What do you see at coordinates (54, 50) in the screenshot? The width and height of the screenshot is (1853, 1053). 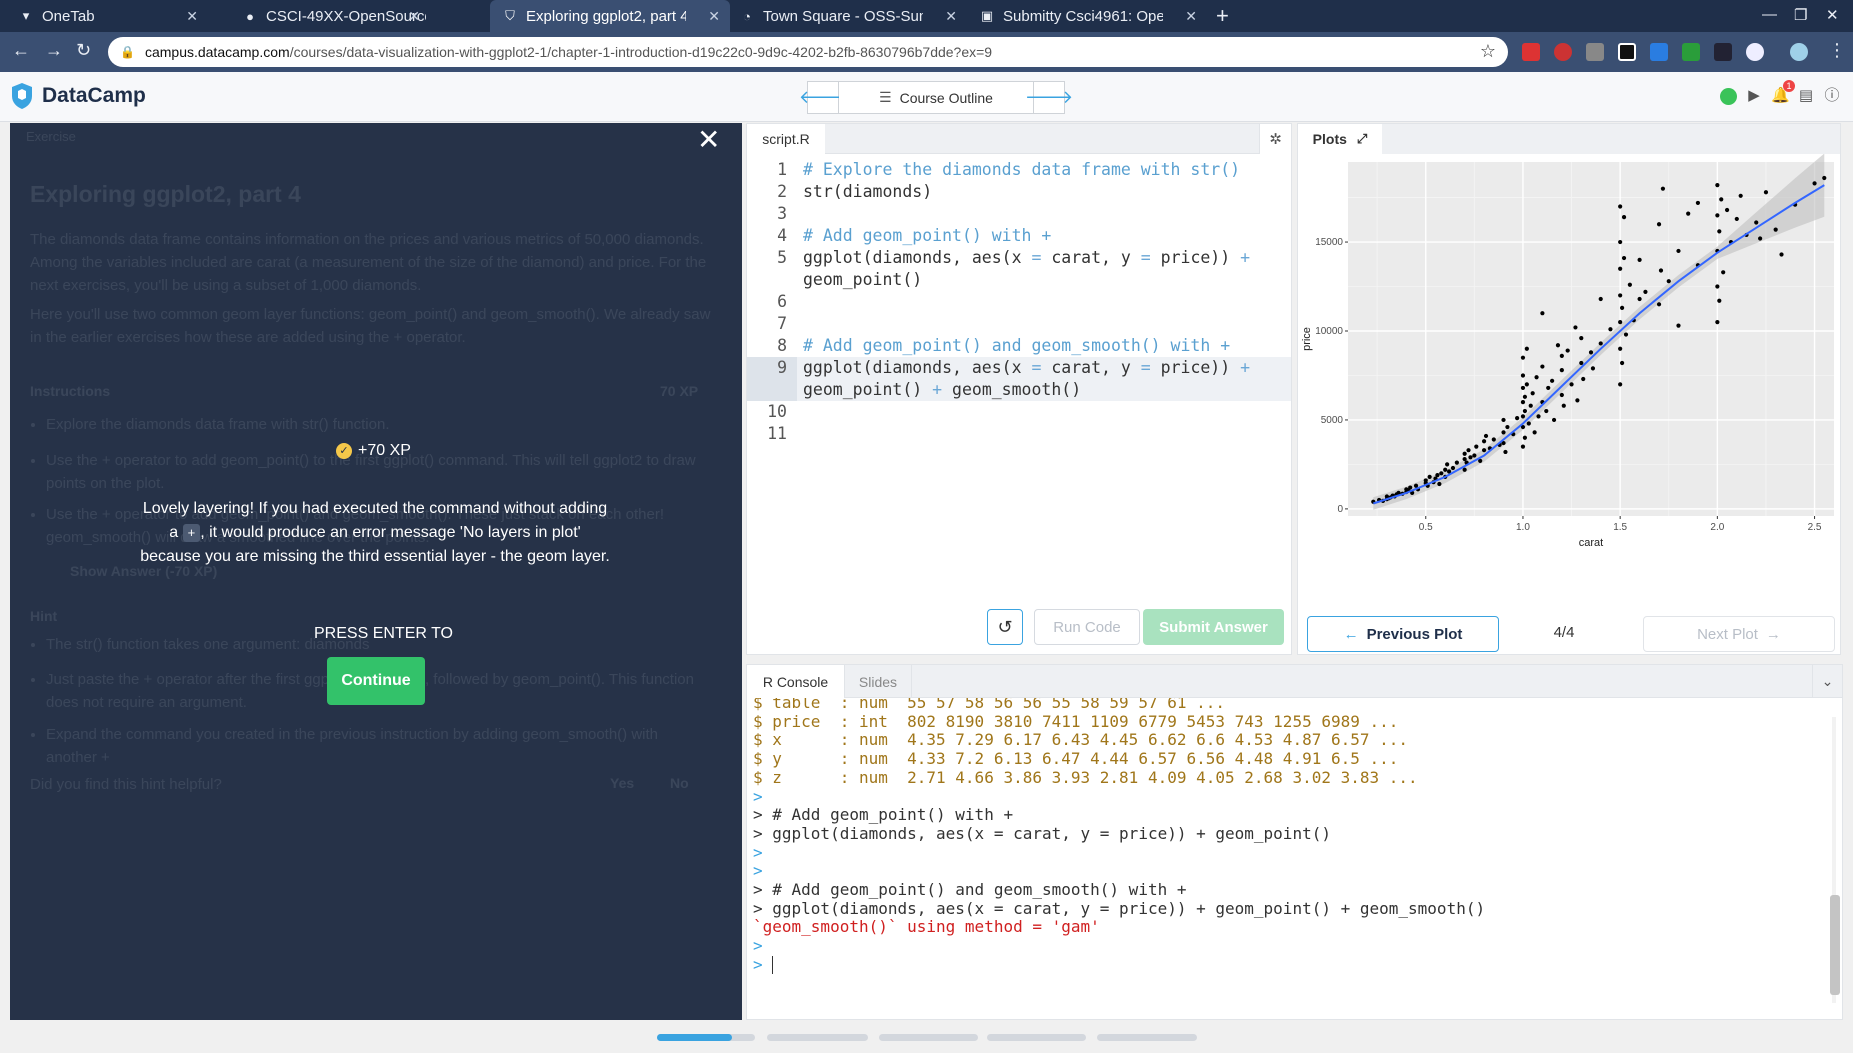 I see `forward-icon: →` at bounding box center [54, 50].